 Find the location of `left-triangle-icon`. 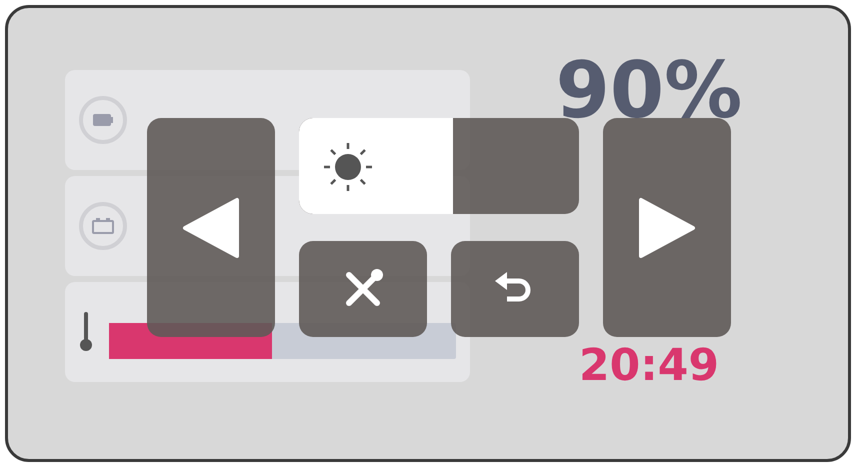

left-triangle-icon is located at coordinates (211, 228).